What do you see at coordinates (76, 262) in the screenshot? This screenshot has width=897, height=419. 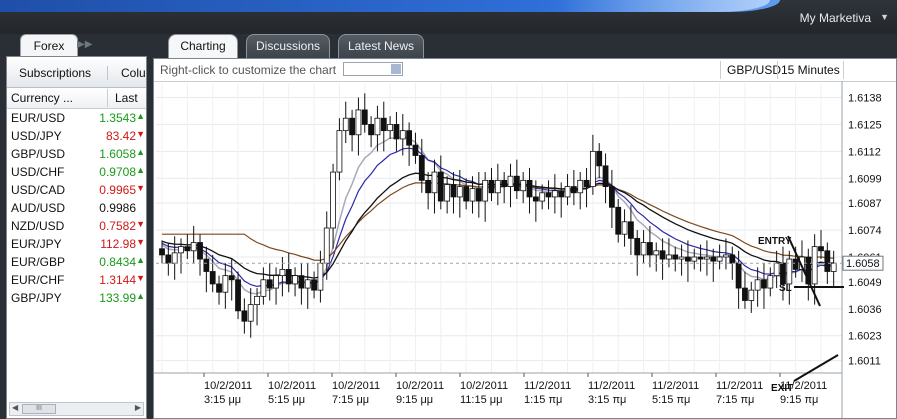 I see `watchlist-row: EUR/GBP 0.8434 ▲` at bounding box center [76, 262].